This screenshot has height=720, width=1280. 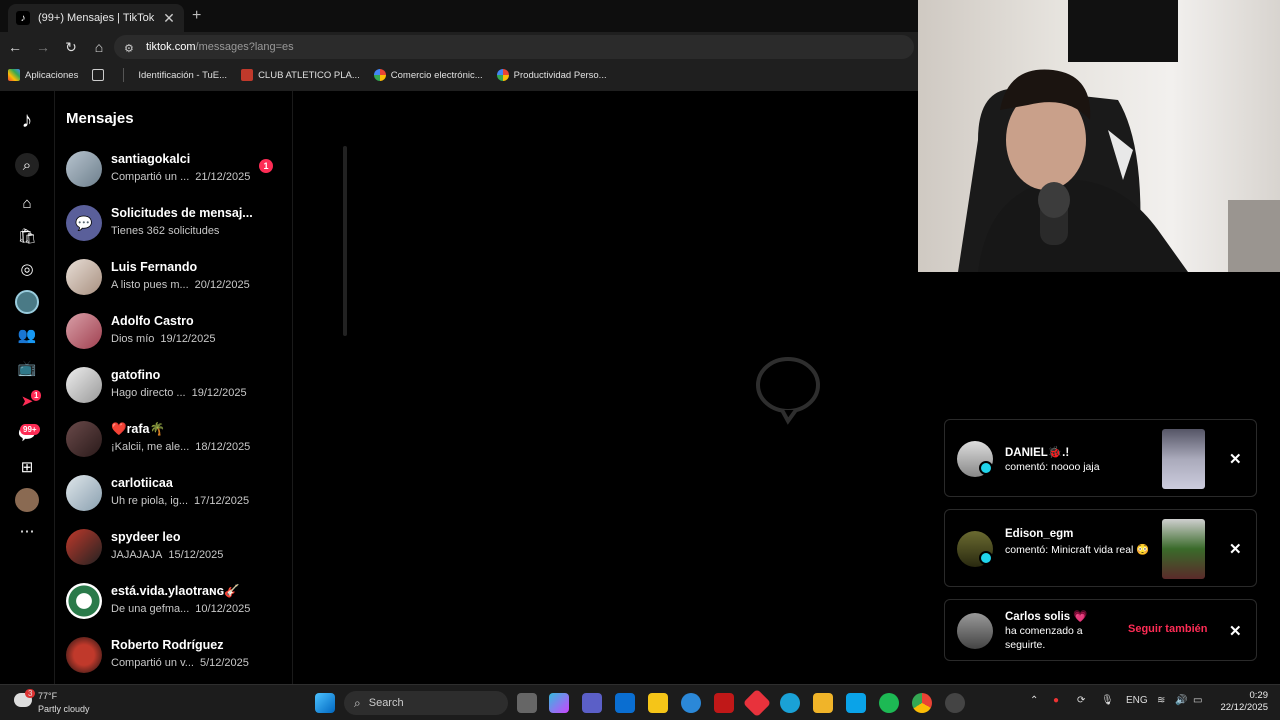 What do you see at coordinates (27, 500) in the screenshot?
I see `profile-avatar-icon` at bounding box center [27, 500].